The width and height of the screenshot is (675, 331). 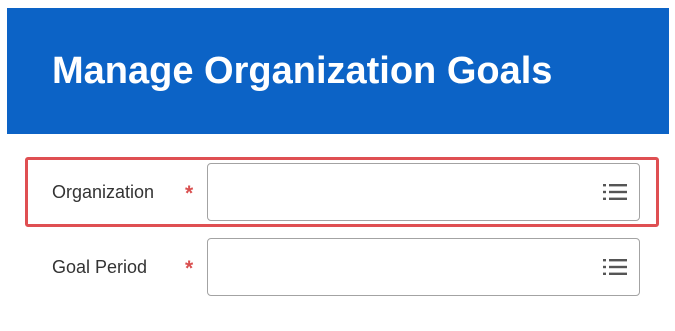 I want to click on goal-period-input, so click(x=398, y=267).